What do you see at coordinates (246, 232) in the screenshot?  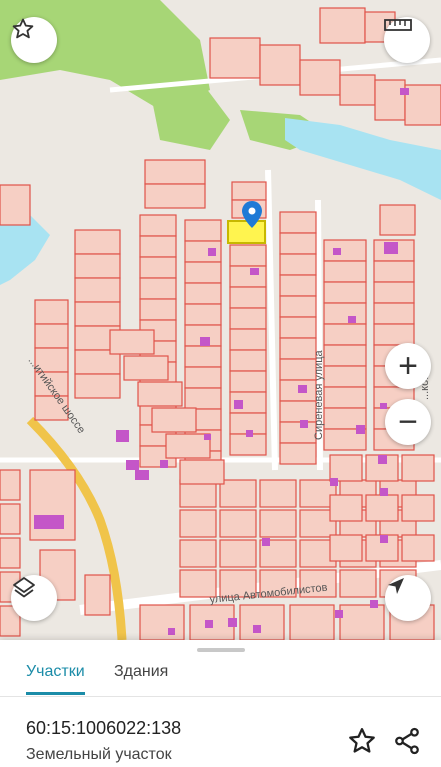 I see `selected-parcel` at bounding box center [246, 232].